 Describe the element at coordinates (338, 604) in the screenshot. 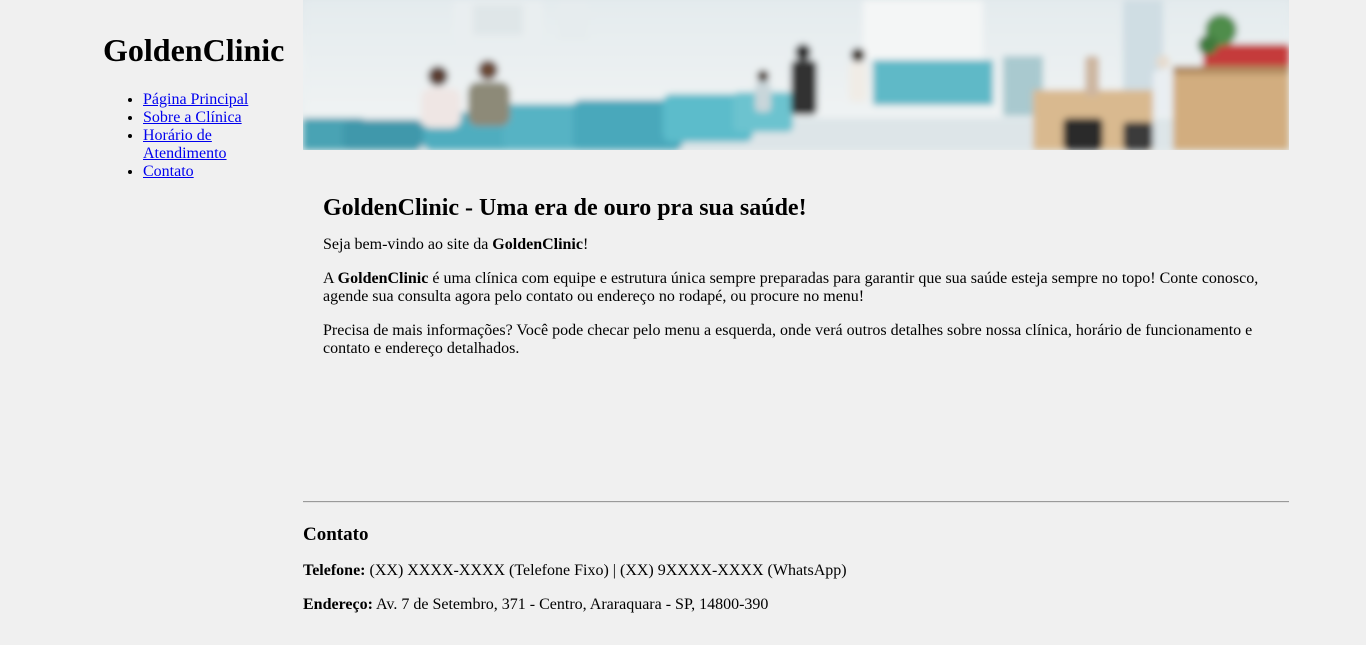

I see `address-label: Endereço:` at that location.